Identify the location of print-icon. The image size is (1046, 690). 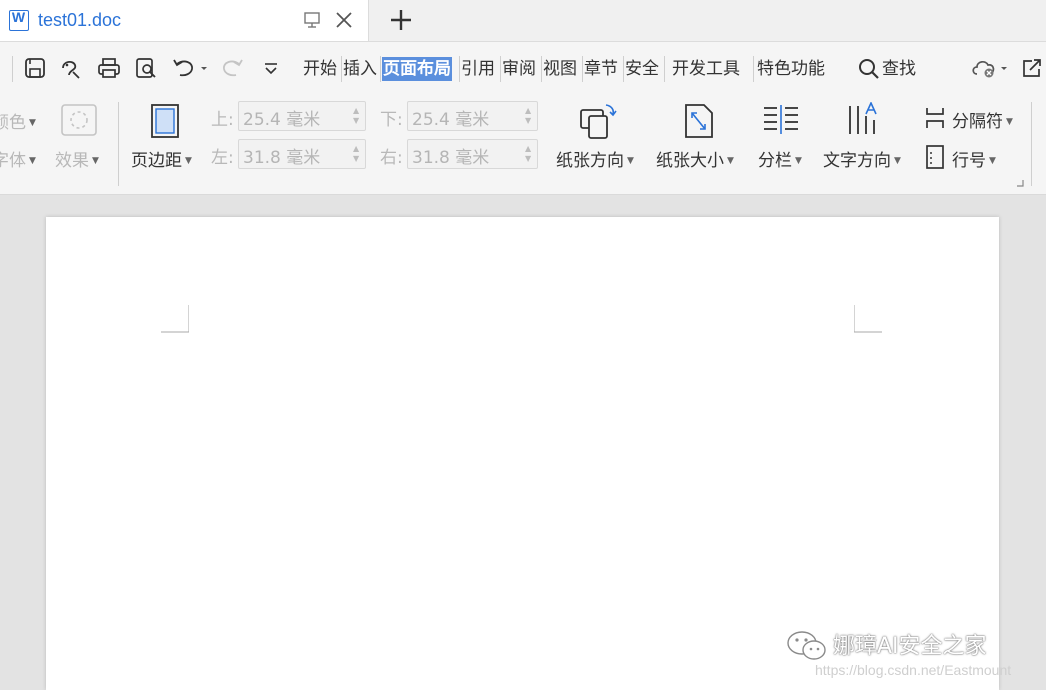
(109, 68).